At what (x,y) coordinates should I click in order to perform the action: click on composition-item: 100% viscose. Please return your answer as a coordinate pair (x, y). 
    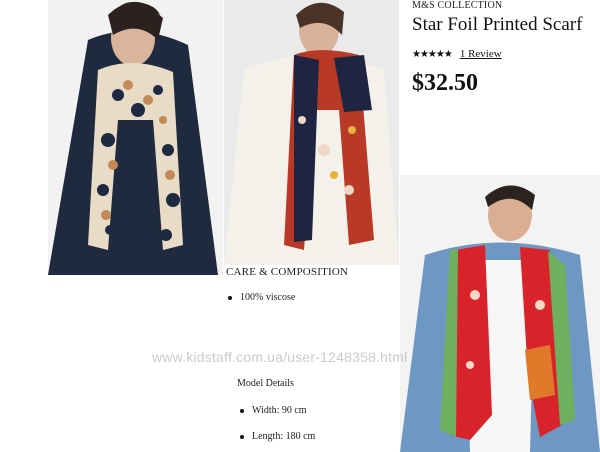
    Looking at the image, I should click on (261, 297).